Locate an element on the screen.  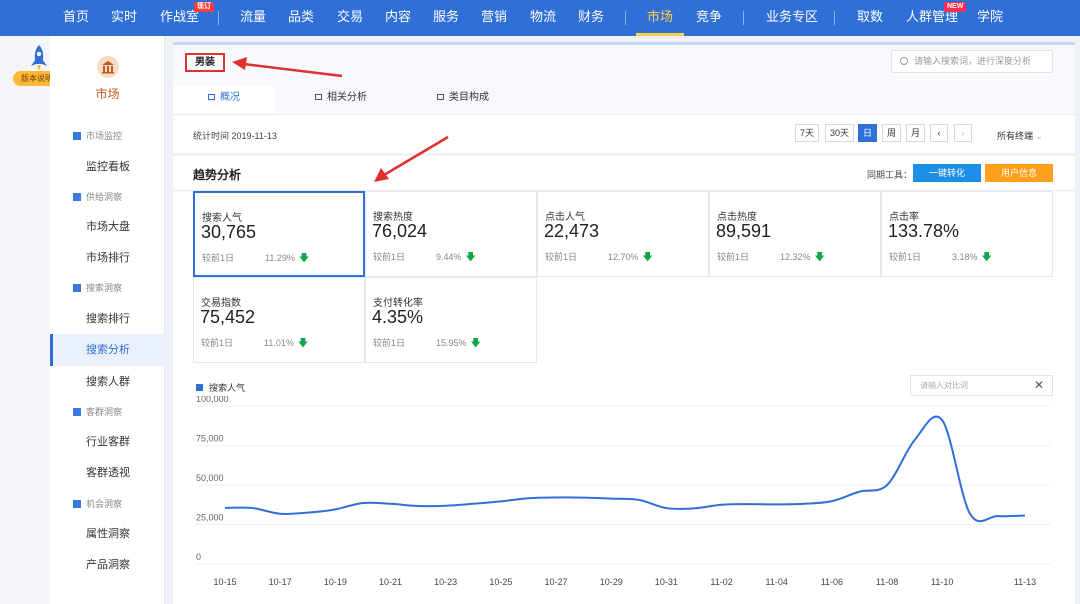
tab-category-composition: 类目构成 is located at coordinates (463, 100).